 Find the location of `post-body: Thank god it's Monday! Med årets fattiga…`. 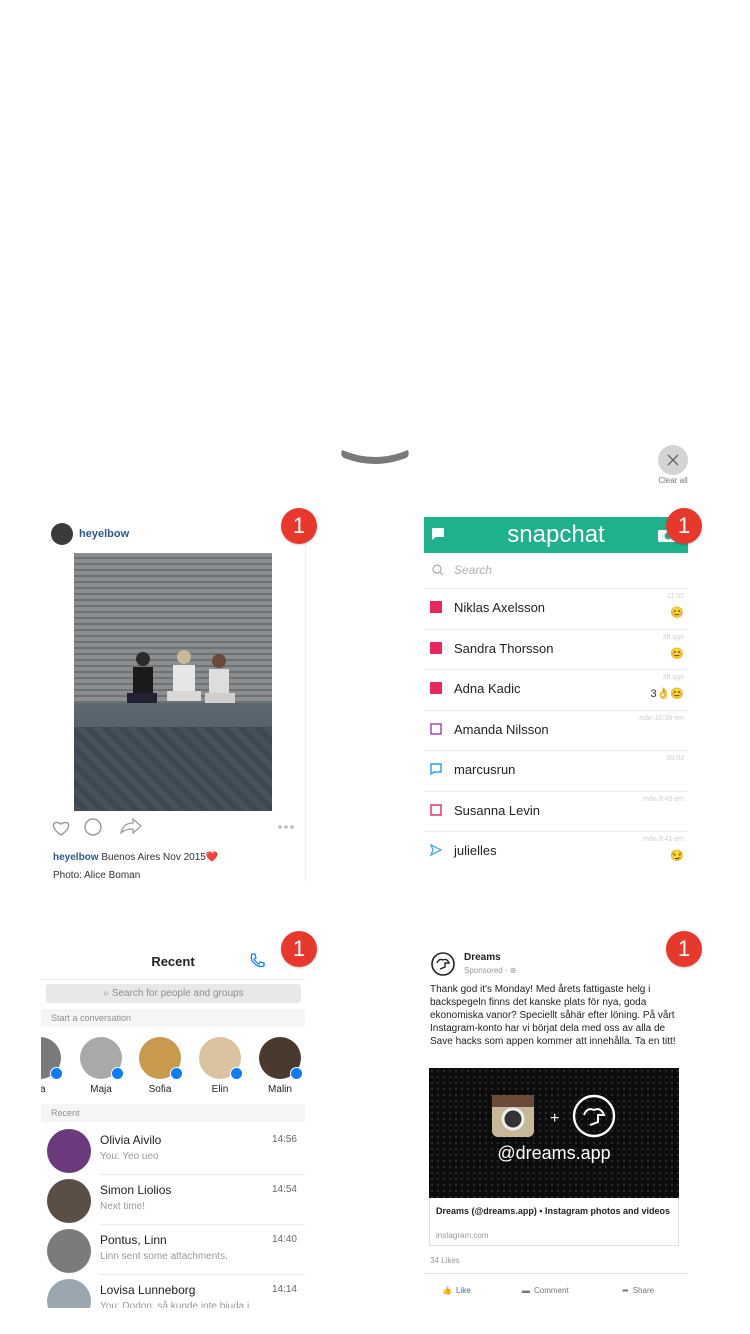

post-body: Thank god it's Monday! Med årets fattiga… is located at coordinates (553, 1015).